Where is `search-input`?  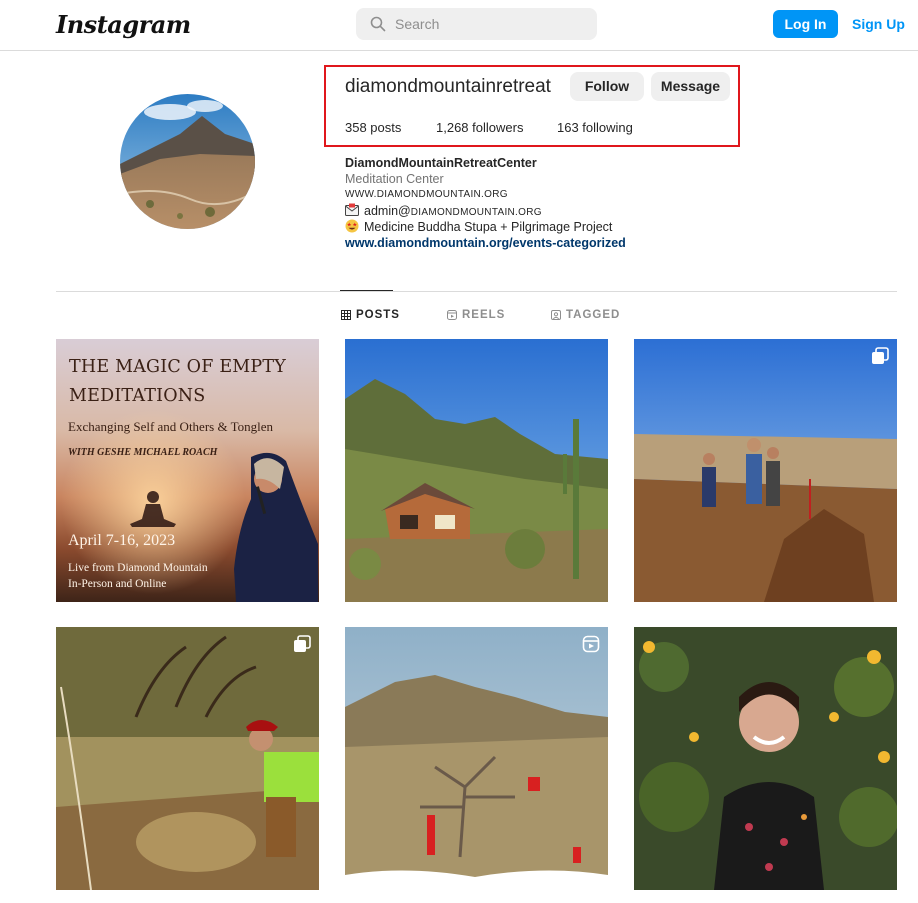 search-input is located at coordinates (490, 24).